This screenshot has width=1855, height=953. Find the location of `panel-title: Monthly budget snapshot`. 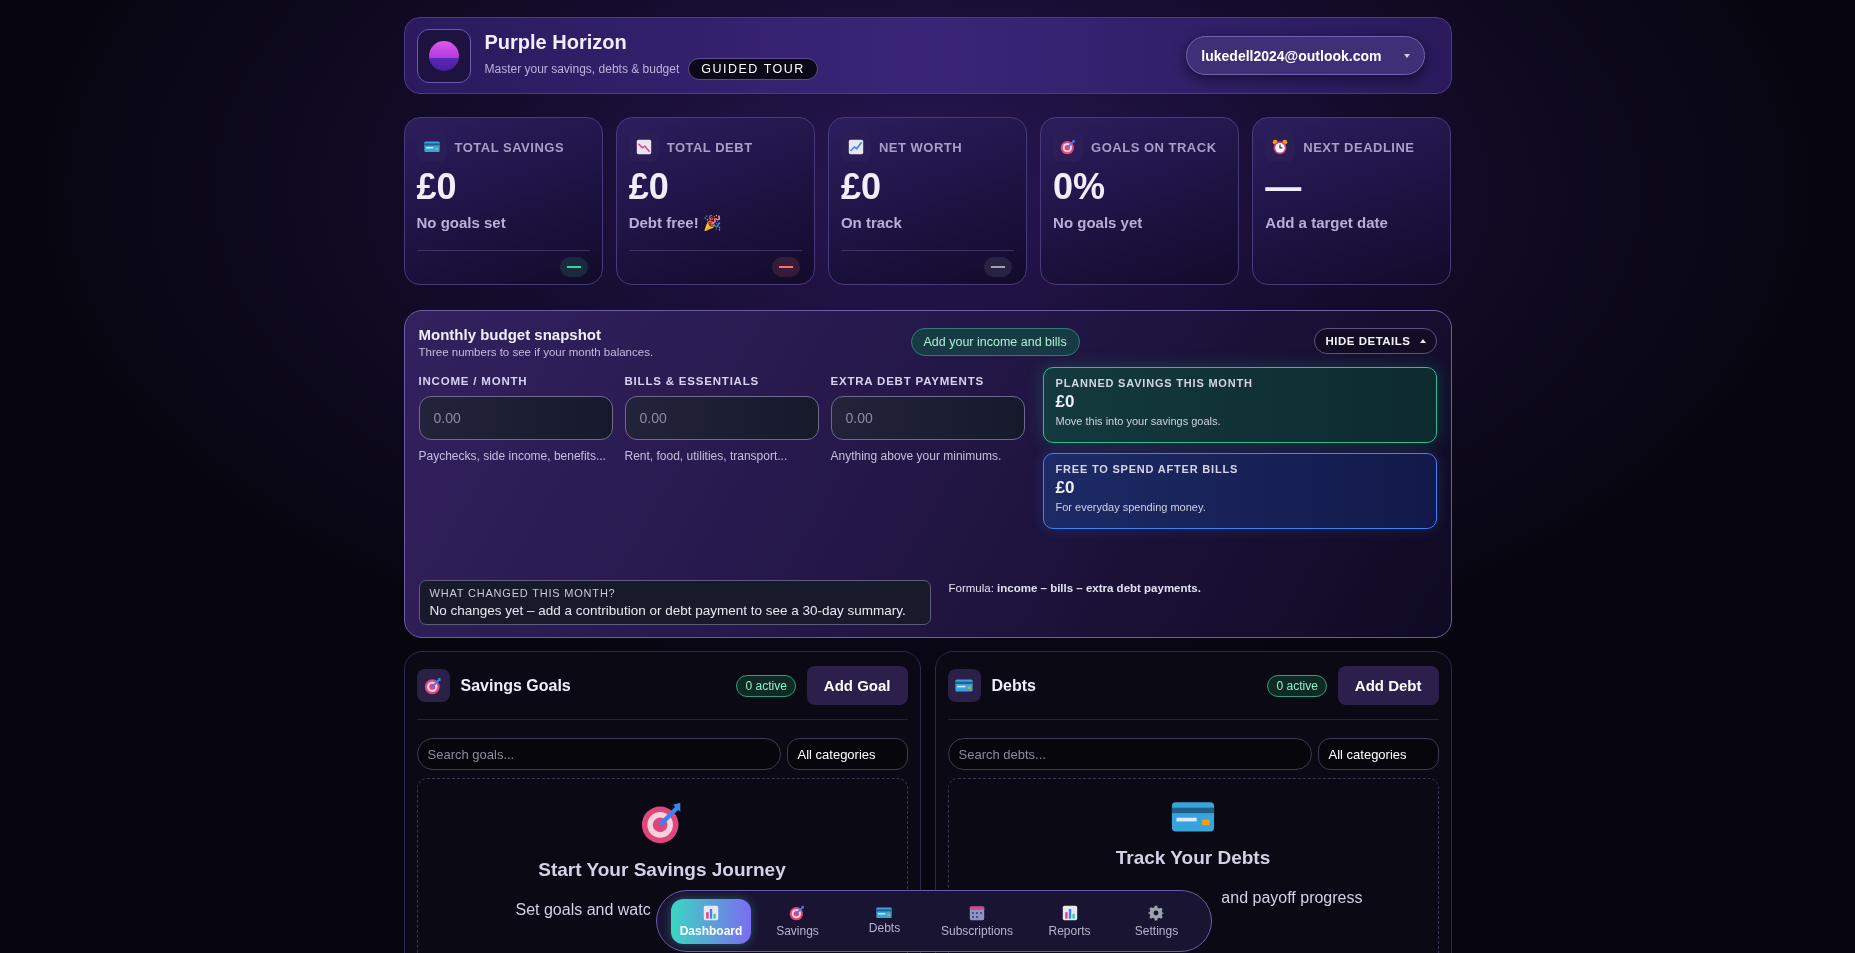

panel-title: Monthly budget snapshot is located at coordinates (510, 334).